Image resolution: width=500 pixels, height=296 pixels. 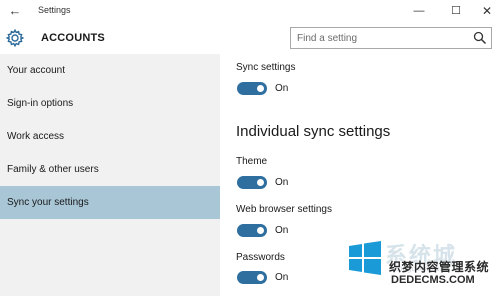 What do you see at coordinates (54, 10) in the screenshot?
I see `window-title: Settings` at bounding box center [54, 10].